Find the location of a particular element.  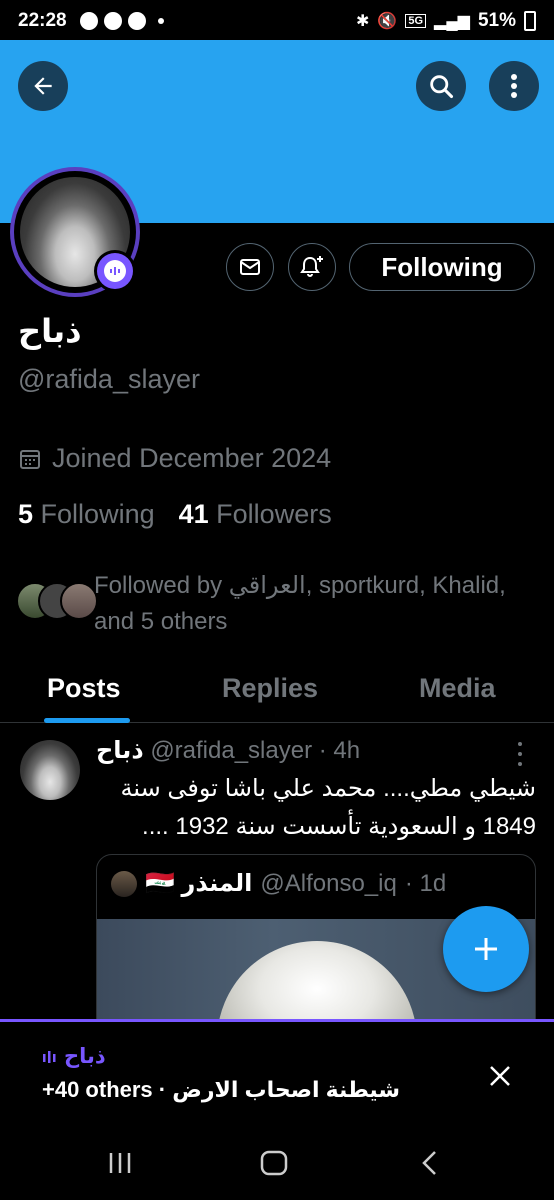

calendar-icon is located at coordinates (30, 459).